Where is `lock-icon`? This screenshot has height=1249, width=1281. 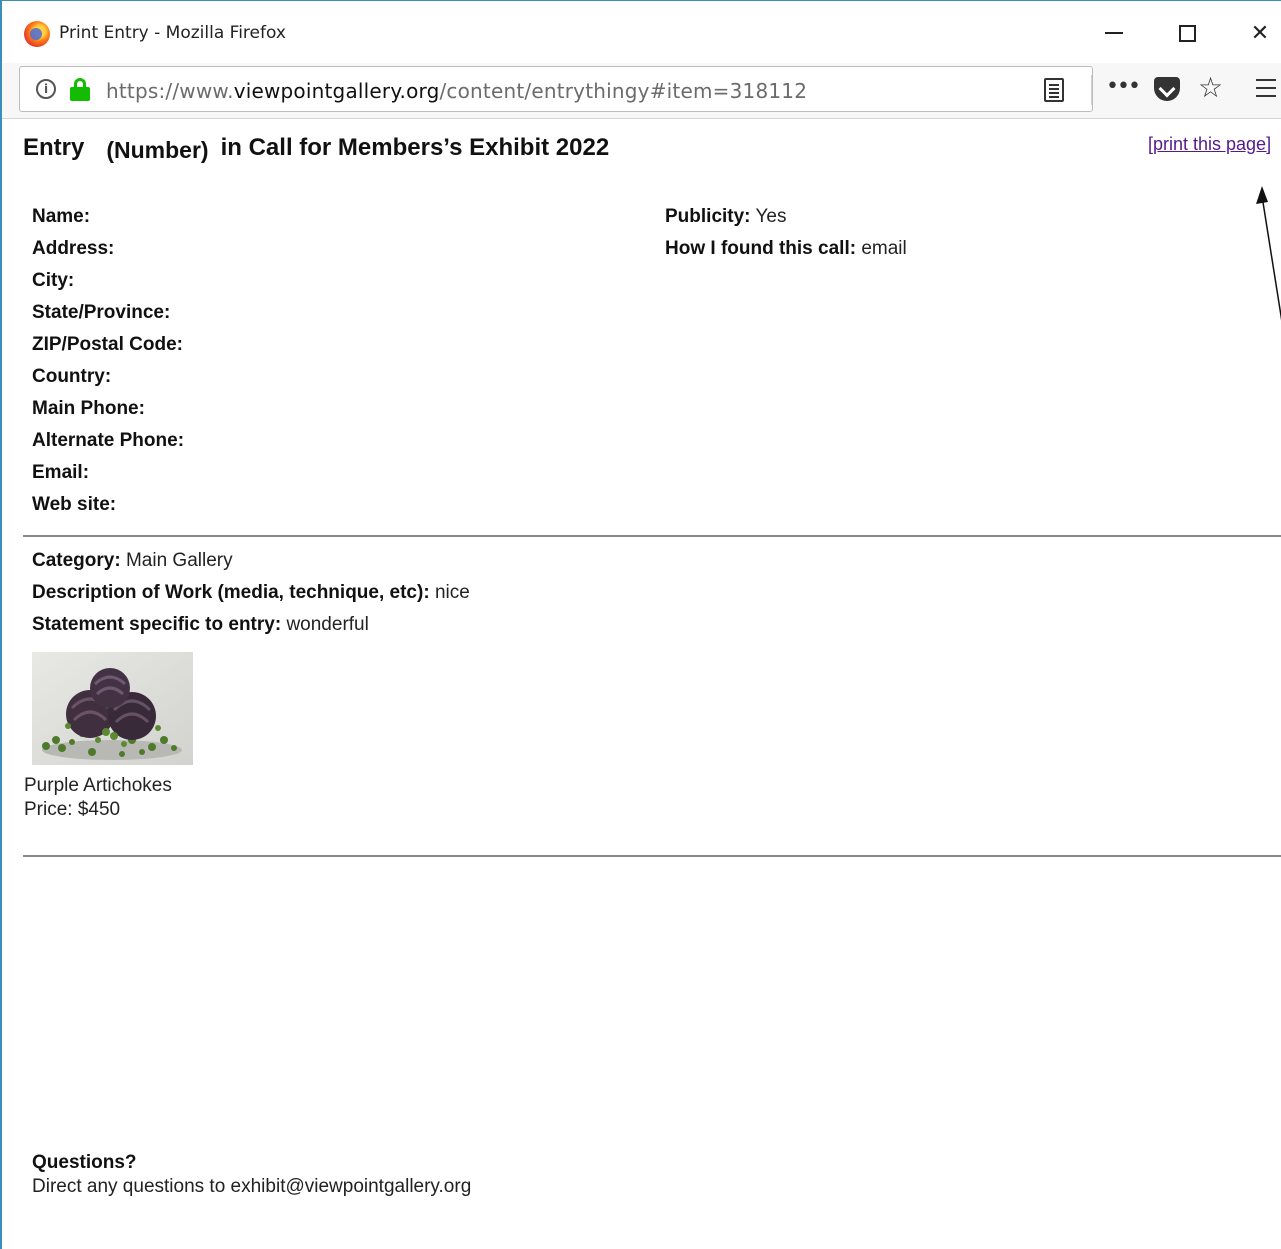 lock-icon is located at coordinates (80, 89).